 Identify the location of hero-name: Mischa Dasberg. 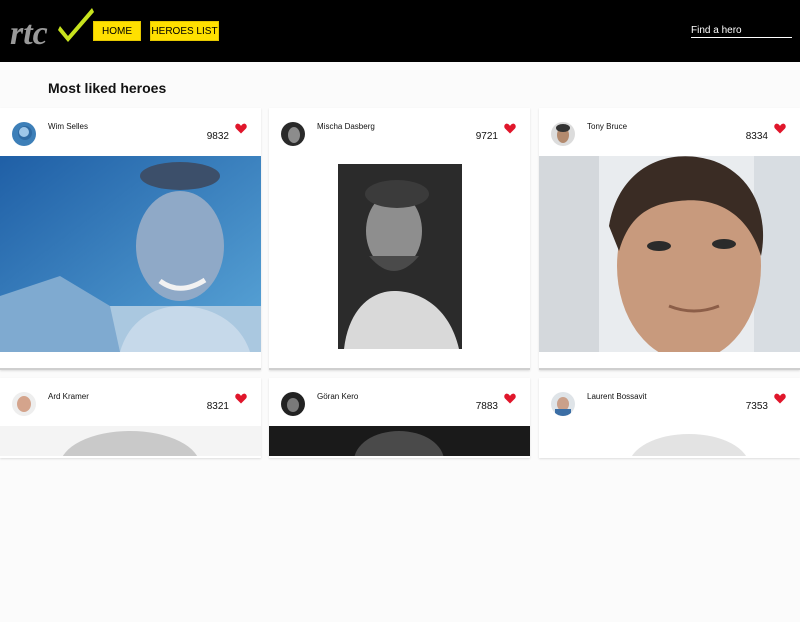
(346, 126).